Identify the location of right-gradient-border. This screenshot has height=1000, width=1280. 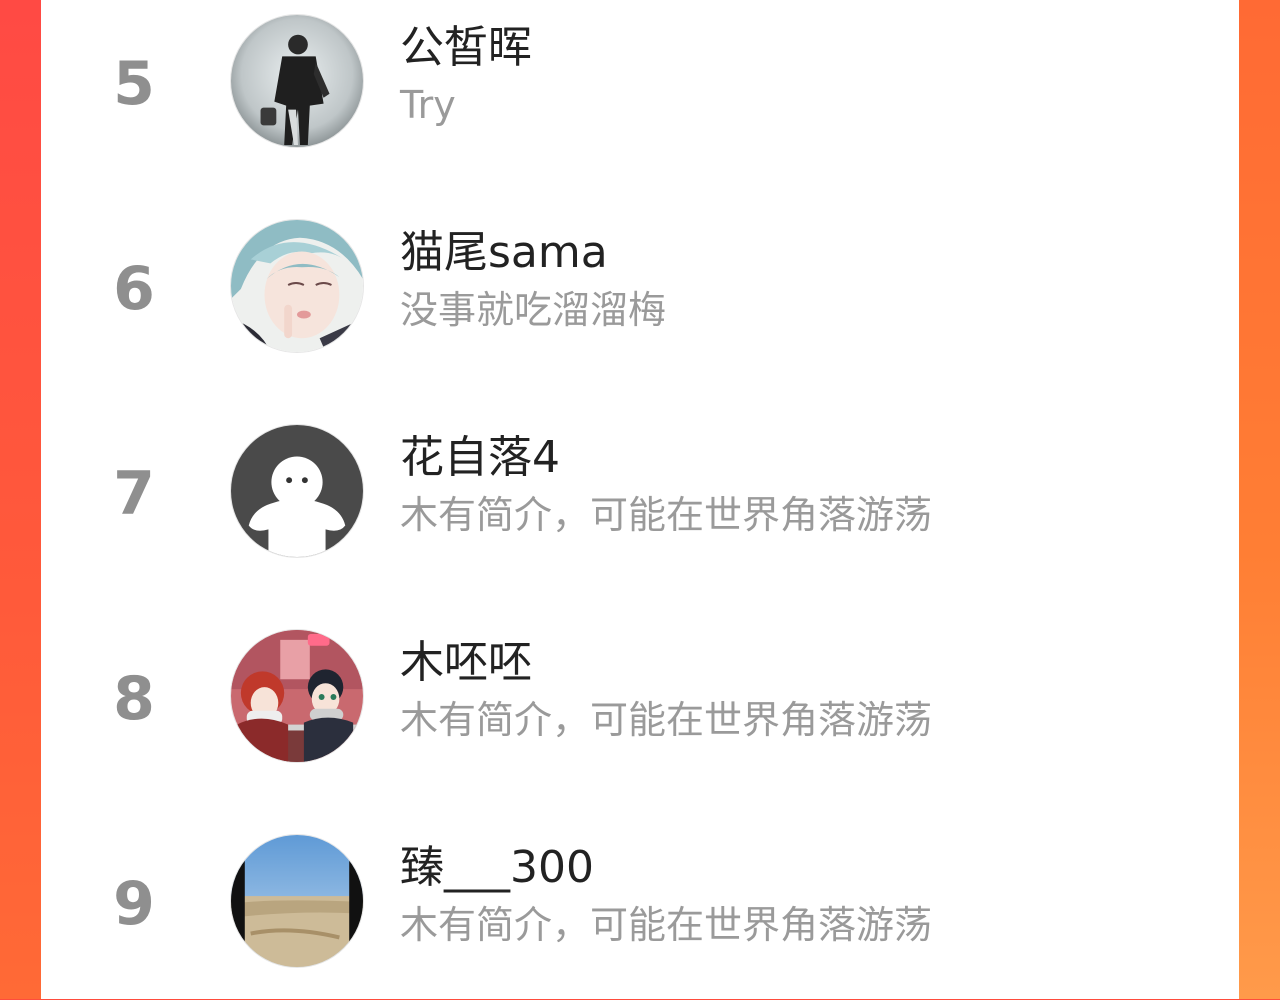
(1259, 499).